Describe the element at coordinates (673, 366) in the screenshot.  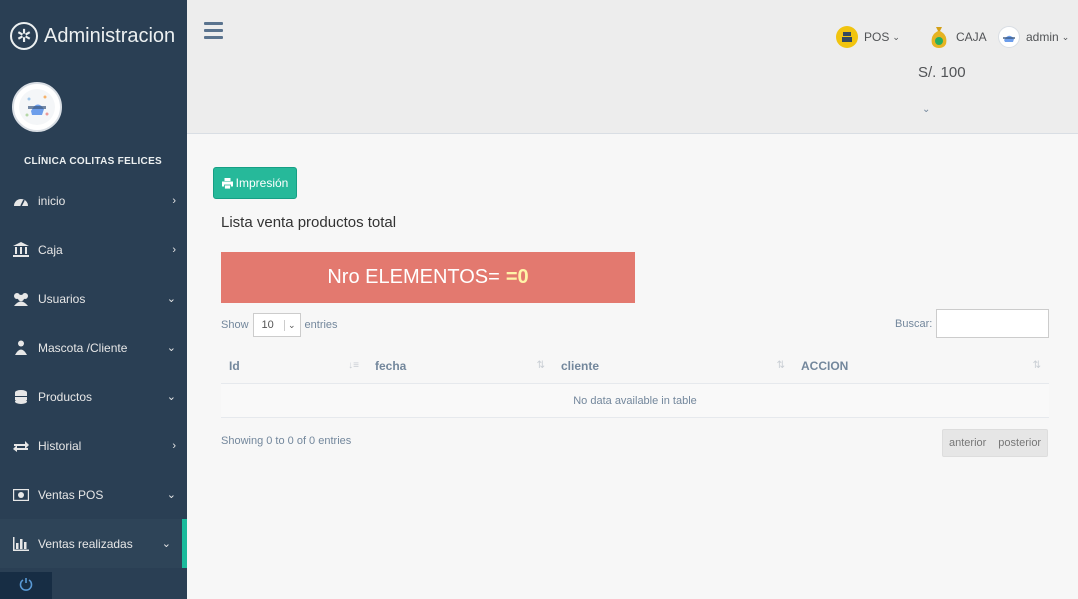
I see `column-header-cliente: cliente ⇅` at that location.